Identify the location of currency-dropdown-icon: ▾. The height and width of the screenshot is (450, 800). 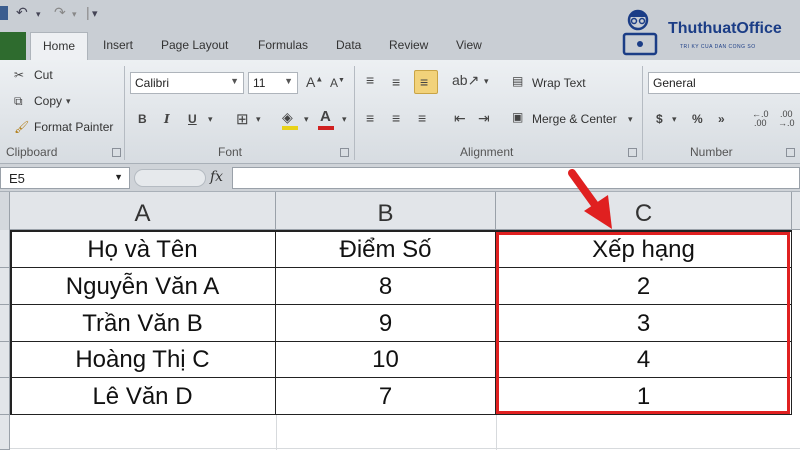
(674, 119).